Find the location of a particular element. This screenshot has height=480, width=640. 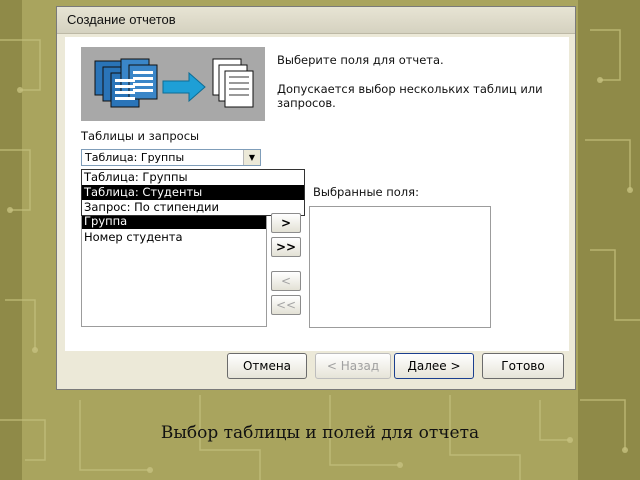

hint-select-fields: Выберите поля для отчета. is located at coordinates (360, 60).